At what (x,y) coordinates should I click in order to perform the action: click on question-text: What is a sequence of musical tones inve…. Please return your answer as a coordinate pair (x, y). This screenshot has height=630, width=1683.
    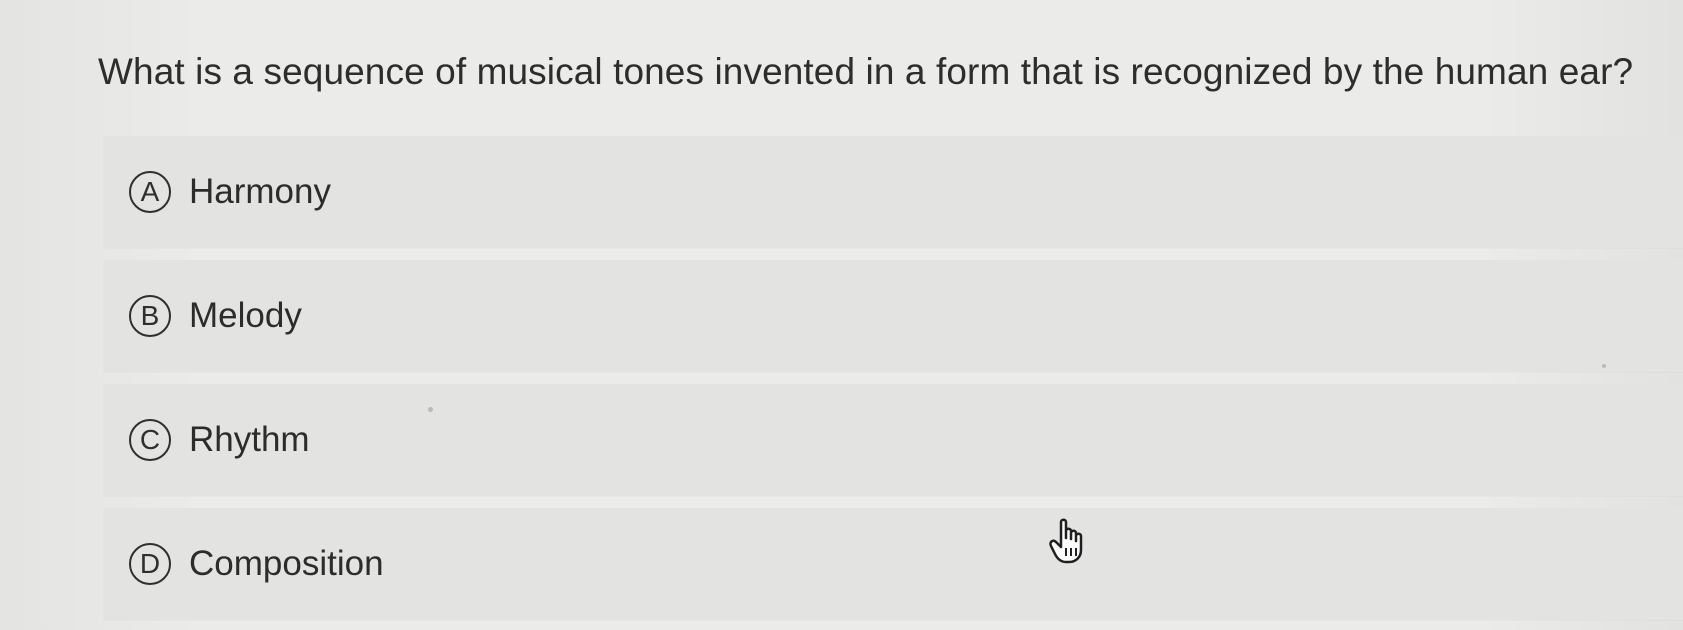
    Looking at the image, I should click on (866, 71).